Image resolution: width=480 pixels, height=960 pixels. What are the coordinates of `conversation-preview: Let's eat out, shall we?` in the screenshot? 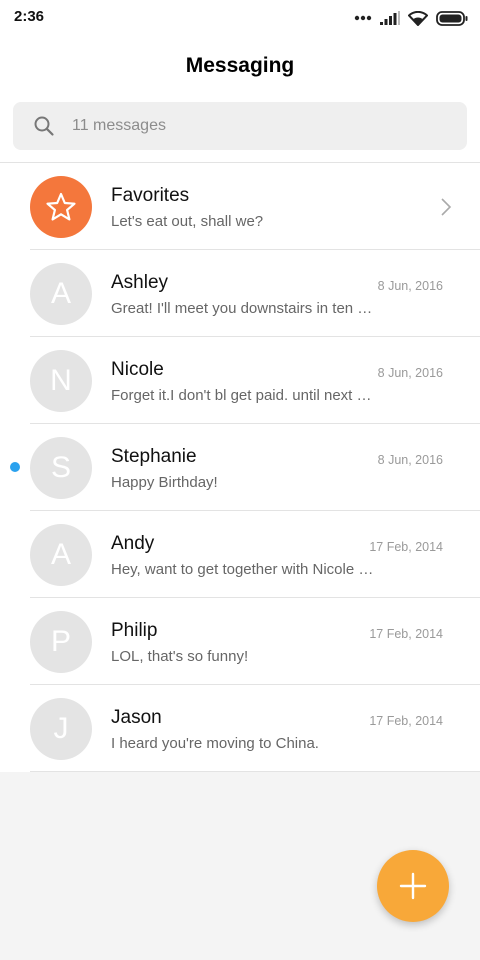 It's located at (187, 221).